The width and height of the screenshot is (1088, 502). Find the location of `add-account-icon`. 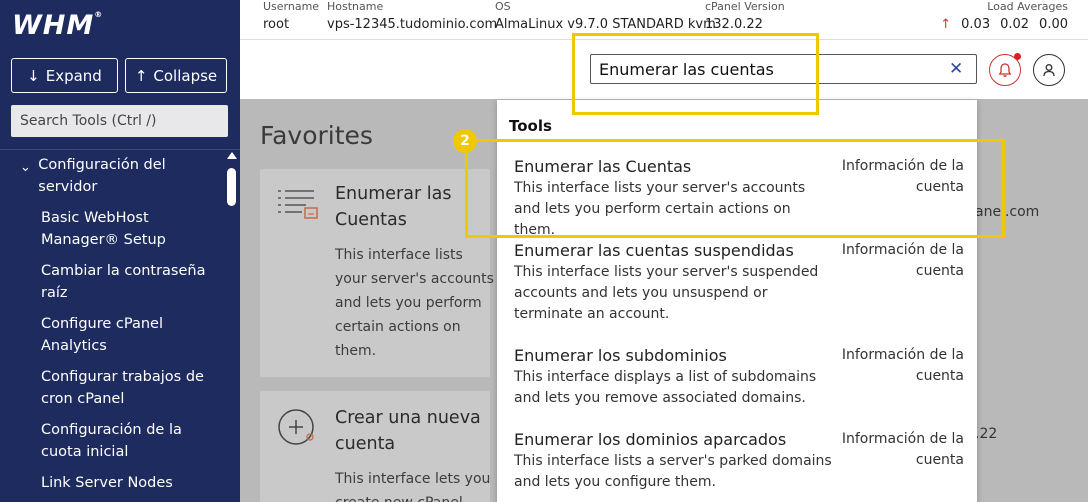

add-account-icon is located at coordinates (296, 427).